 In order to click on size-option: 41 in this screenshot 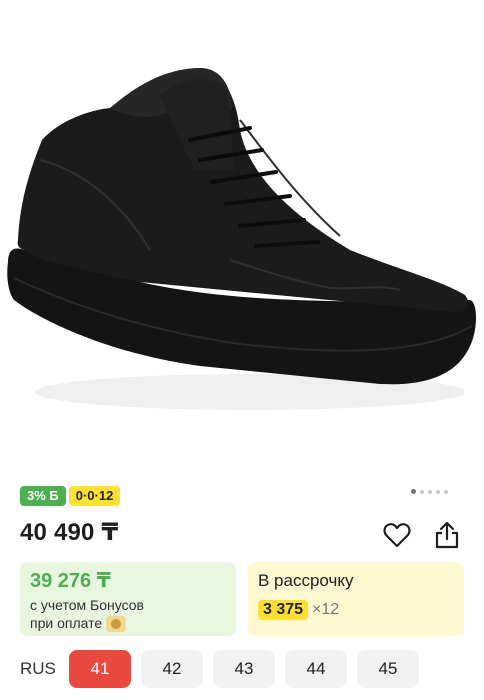, I will do `click(100, 669)`.